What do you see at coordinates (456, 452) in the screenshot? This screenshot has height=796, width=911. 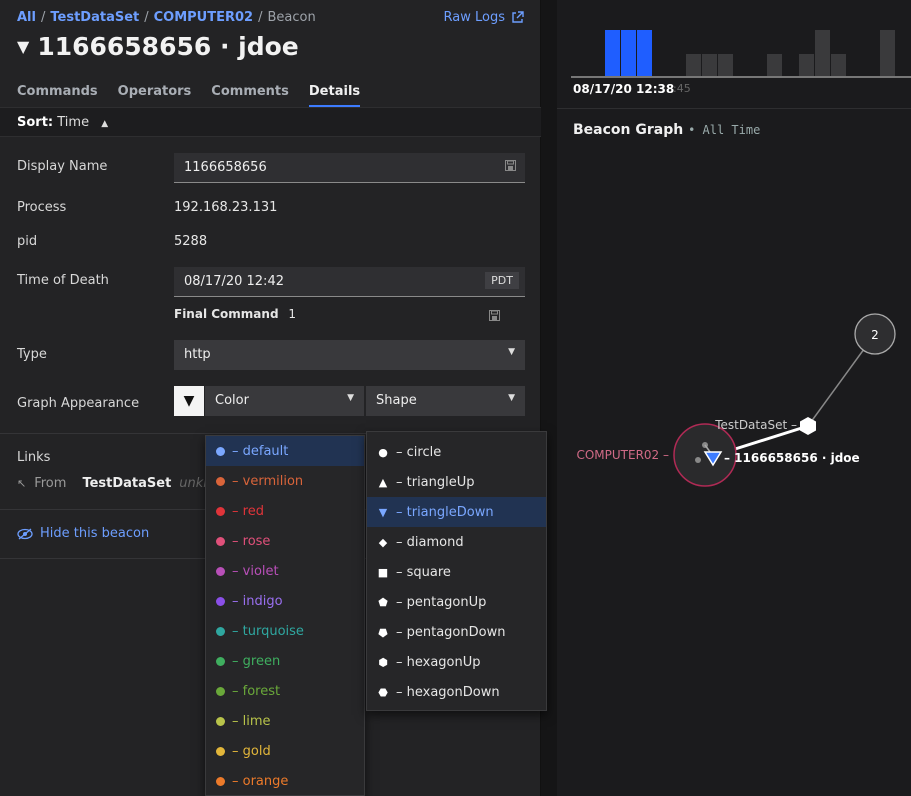 I see `shape-option-circle: ● – circle` at bounding box center [456, 452].